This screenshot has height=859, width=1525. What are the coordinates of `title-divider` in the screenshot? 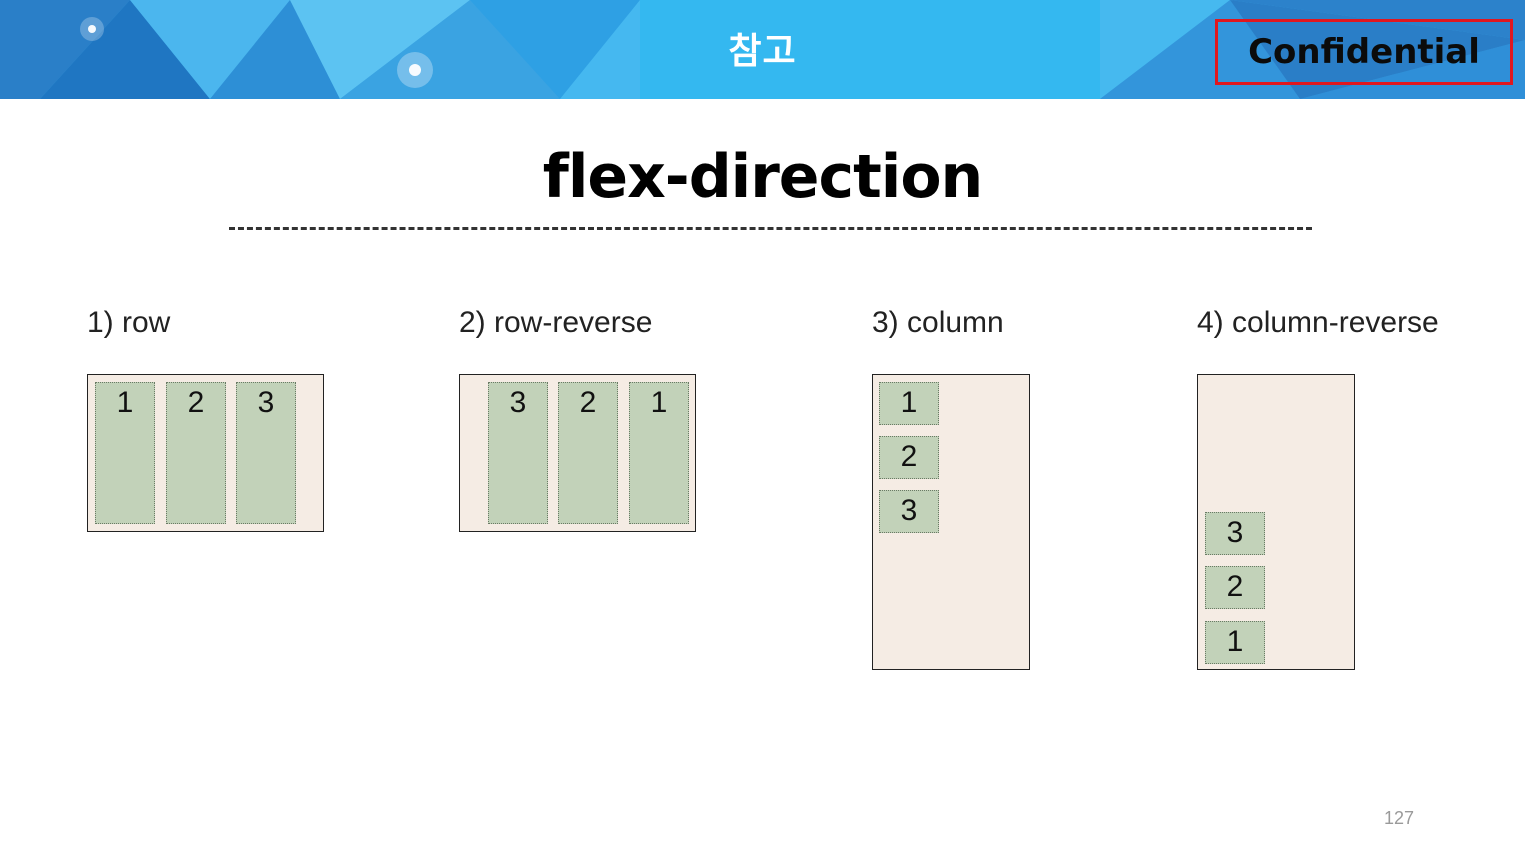 It's located at (770, 228).